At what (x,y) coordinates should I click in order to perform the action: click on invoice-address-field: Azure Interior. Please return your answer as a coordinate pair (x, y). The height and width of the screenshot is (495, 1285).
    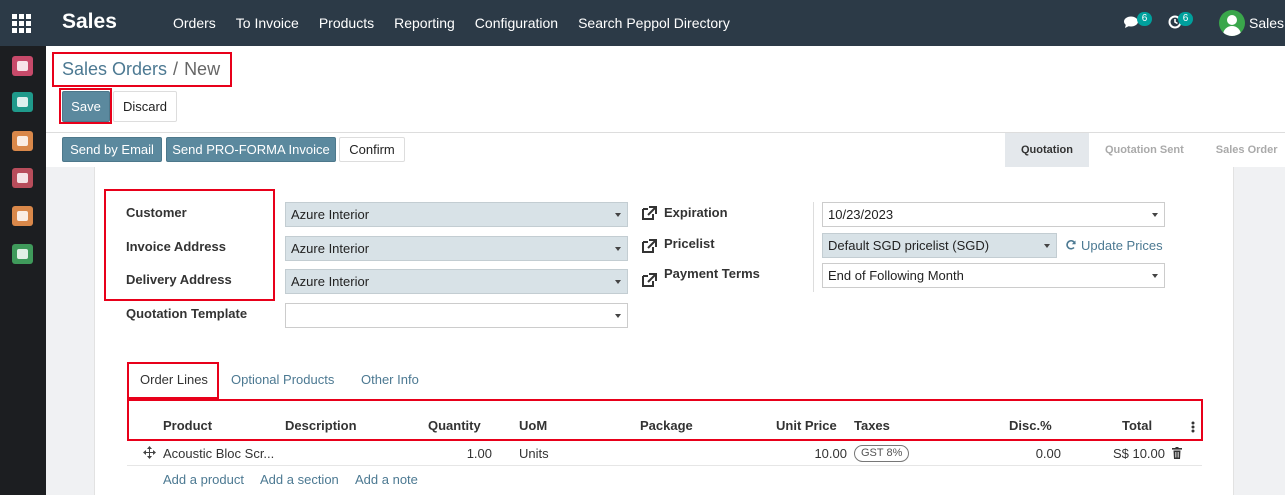
    Looking at the image, I should click on (456, 248).